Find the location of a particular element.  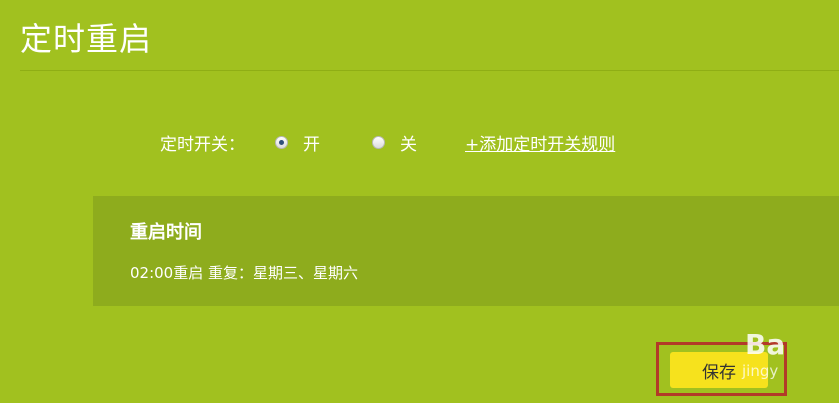

radio-on-label: 开 is located at coordinates (311, 144).